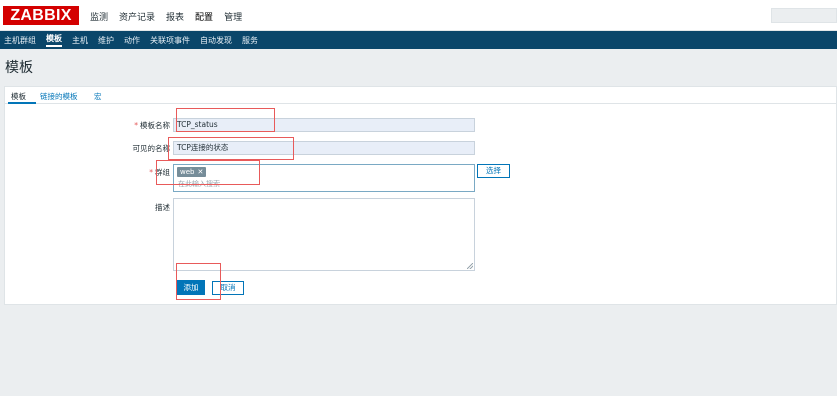 The height and width of the screenshot is (396, 837). Describe the element at coordinates (170, 40) in the screenshot. I see `submenu-event-correlation: 关联项事件` at that location.